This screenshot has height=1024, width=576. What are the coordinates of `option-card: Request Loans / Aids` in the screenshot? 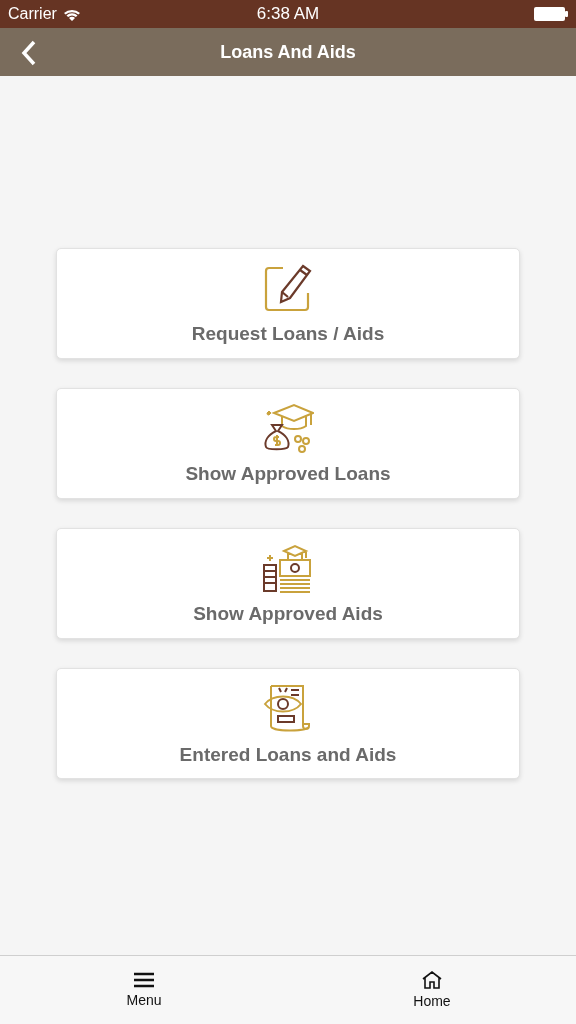 It's located at (288, 303).